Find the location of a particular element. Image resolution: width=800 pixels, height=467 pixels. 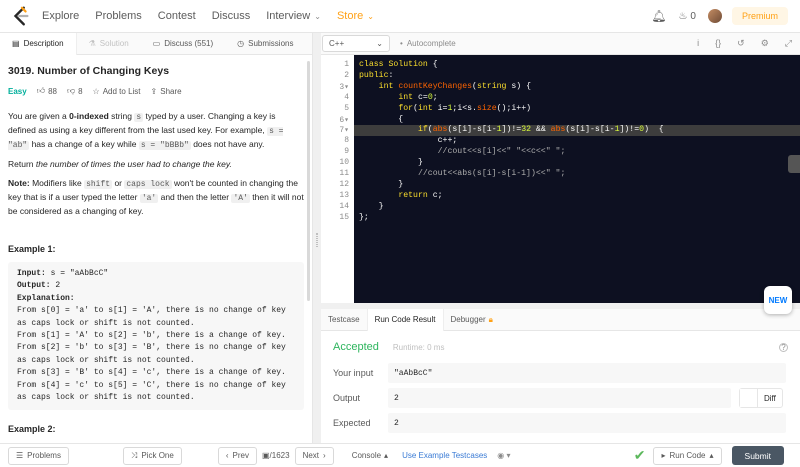

line-number: 1 is located at coordinates (346, 64).